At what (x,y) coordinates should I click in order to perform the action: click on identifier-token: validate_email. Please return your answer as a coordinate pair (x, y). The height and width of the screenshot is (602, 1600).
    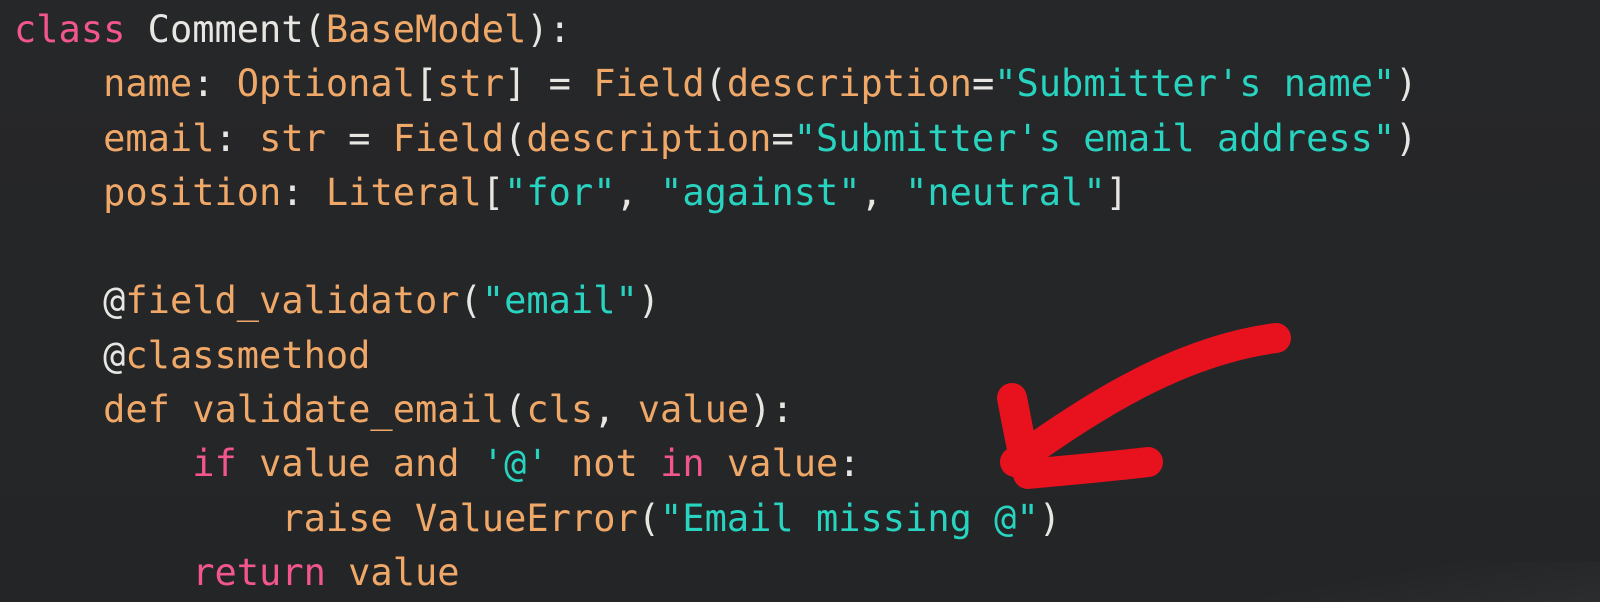
    Looking at the image, I should click on (348, 410).